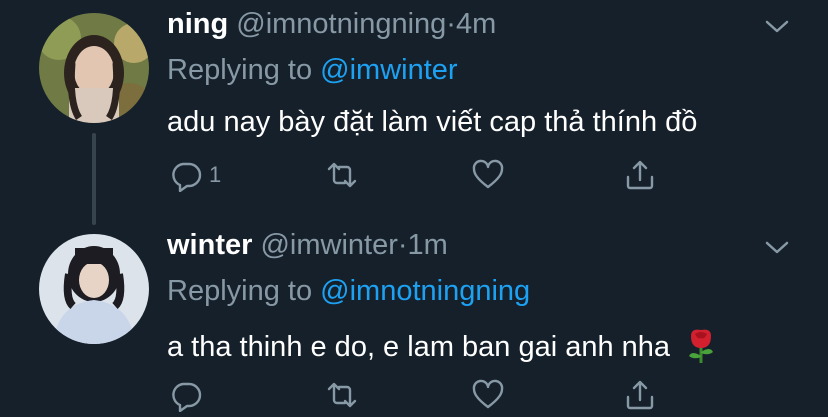 Image resolution: width=828 pixels, height=417 pixels. Describe the element at coordinates (197, 24) in the screenshot. I see `display-name: ning` at that location.